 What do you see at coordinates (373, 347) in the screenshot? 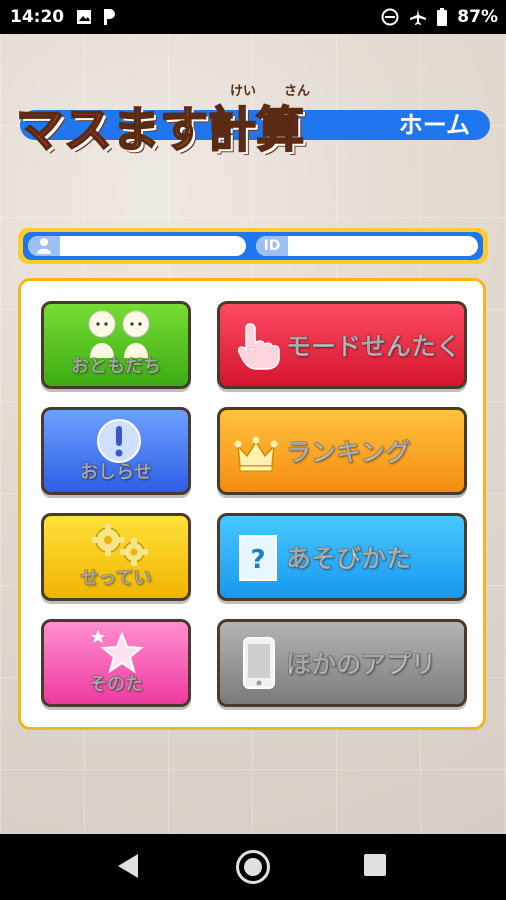
I see `mode-select-label: モードせんたく` at bounding box center [373, 347].